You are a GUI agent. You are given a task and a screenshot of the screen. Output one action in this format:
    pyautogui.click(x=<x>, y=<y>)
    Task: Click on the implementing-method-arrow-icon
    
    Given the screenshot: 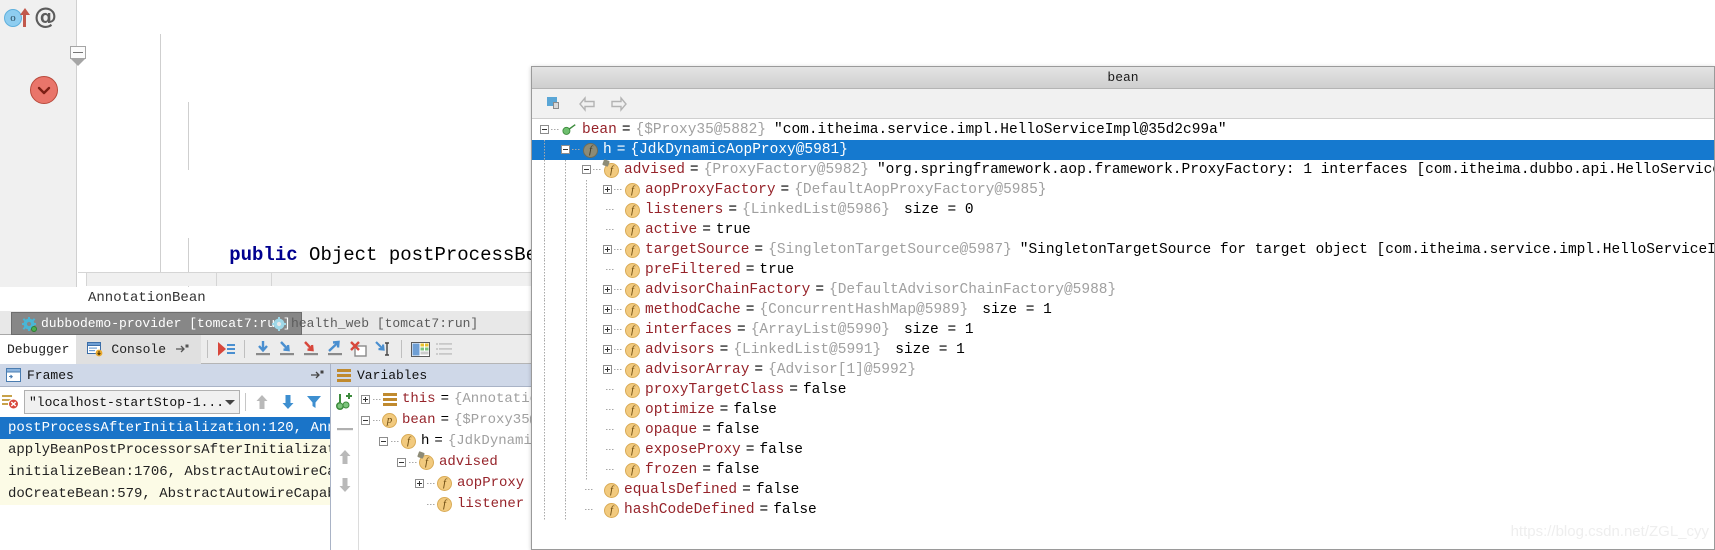 What is the action you would take?
    pyautogui.click(x=25, y=17)
    